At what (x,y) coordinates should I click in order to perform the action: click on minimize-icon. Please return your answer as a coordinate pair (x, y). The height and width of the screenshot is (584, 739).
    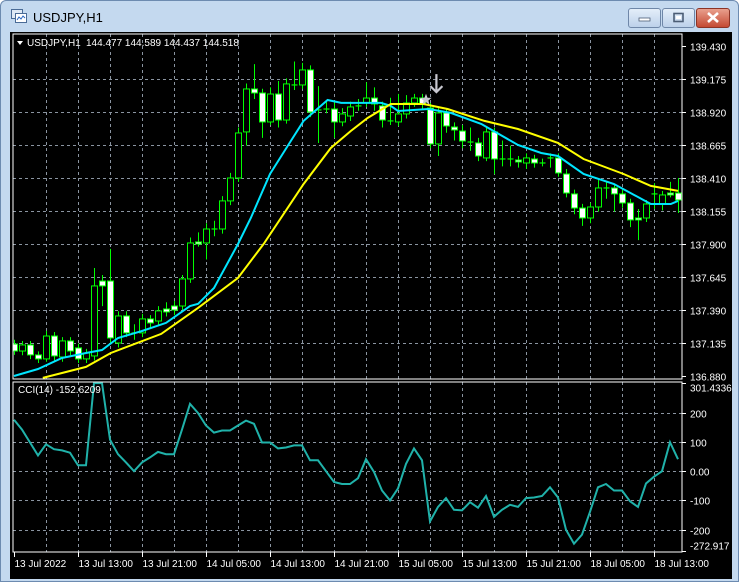
    Looking at the image, I should click on (644, 19).